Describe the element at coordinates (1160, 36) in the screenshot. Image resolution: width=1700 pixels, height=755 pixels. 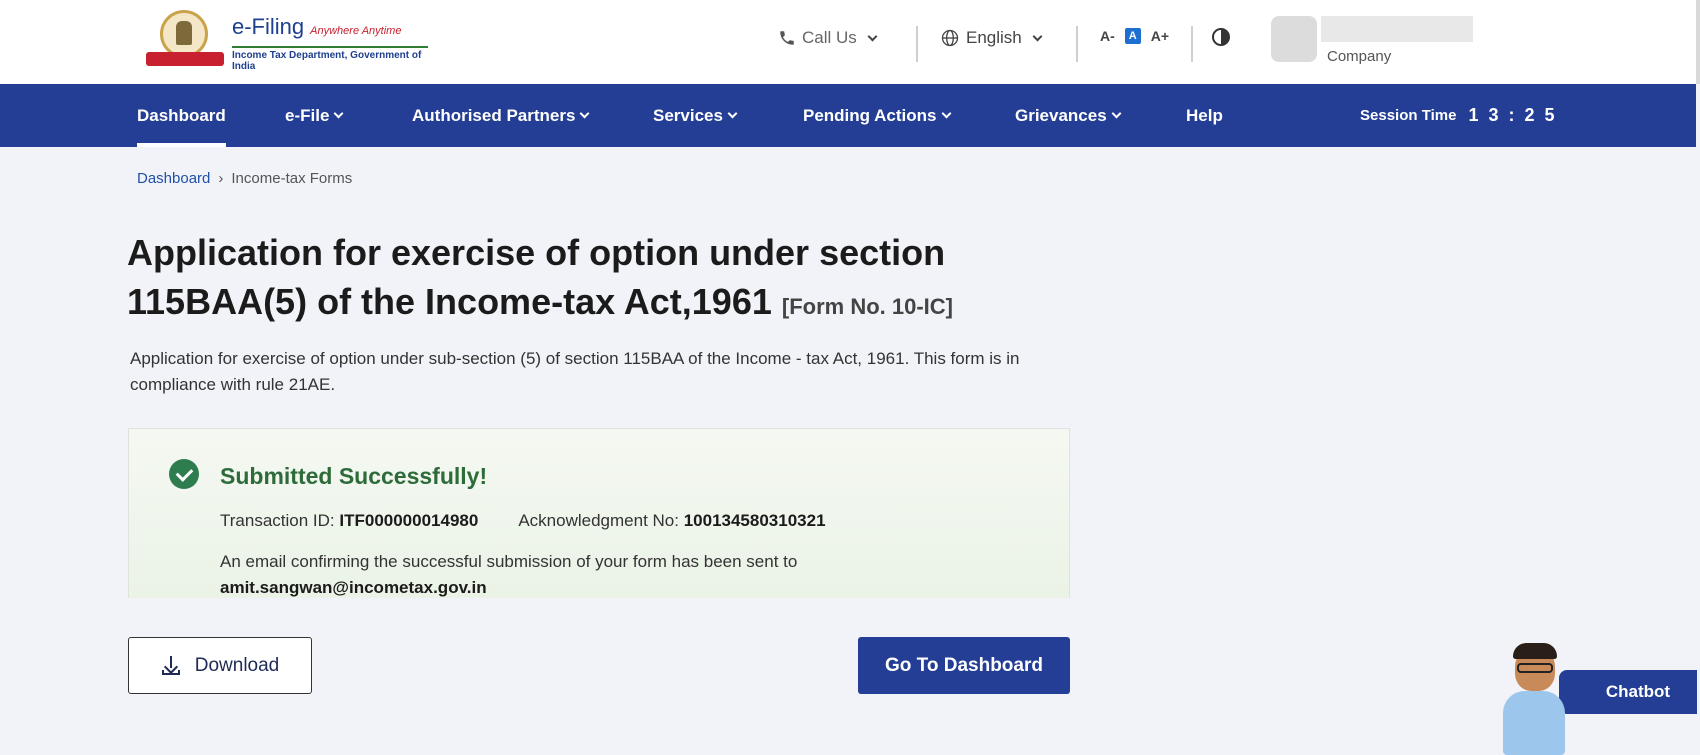
I see `font-increase-button: A+` at that location.